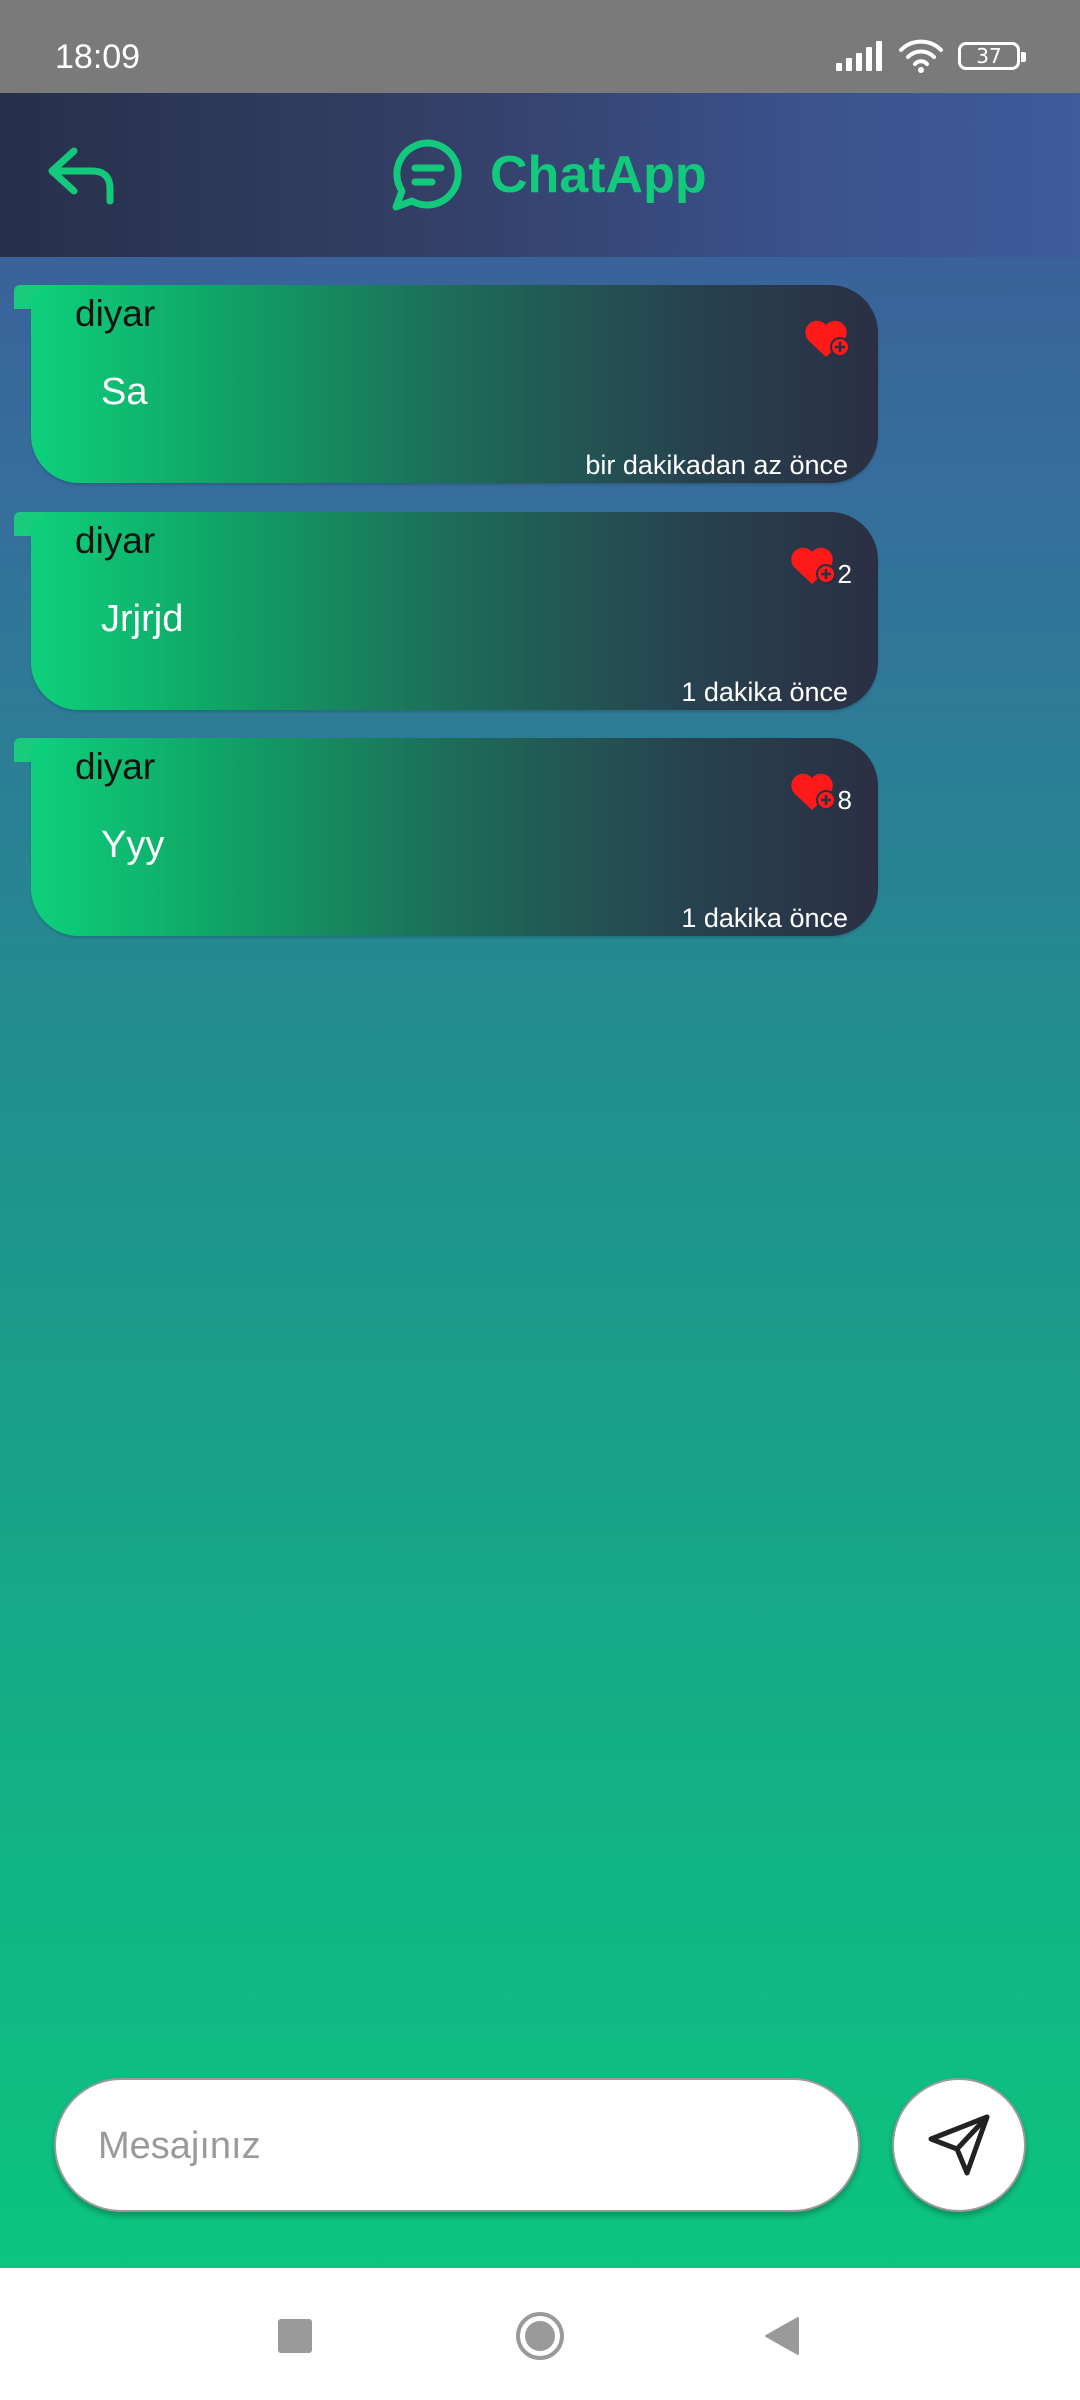 This screenshot has width=1080, height=2400. What do you see at coordinates (454, 611) in the screenshot?
I see `message-bubble: diyar Jrjrjd 2 1 dakika önce` at bounding box center [454, 611].